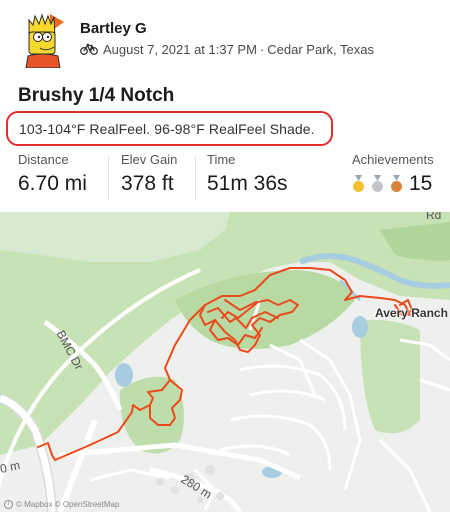 This screenshot has width=450, height=512. I want to click on attribution-text: © Mapbox © OpenStreetMap, so click(68, 504).